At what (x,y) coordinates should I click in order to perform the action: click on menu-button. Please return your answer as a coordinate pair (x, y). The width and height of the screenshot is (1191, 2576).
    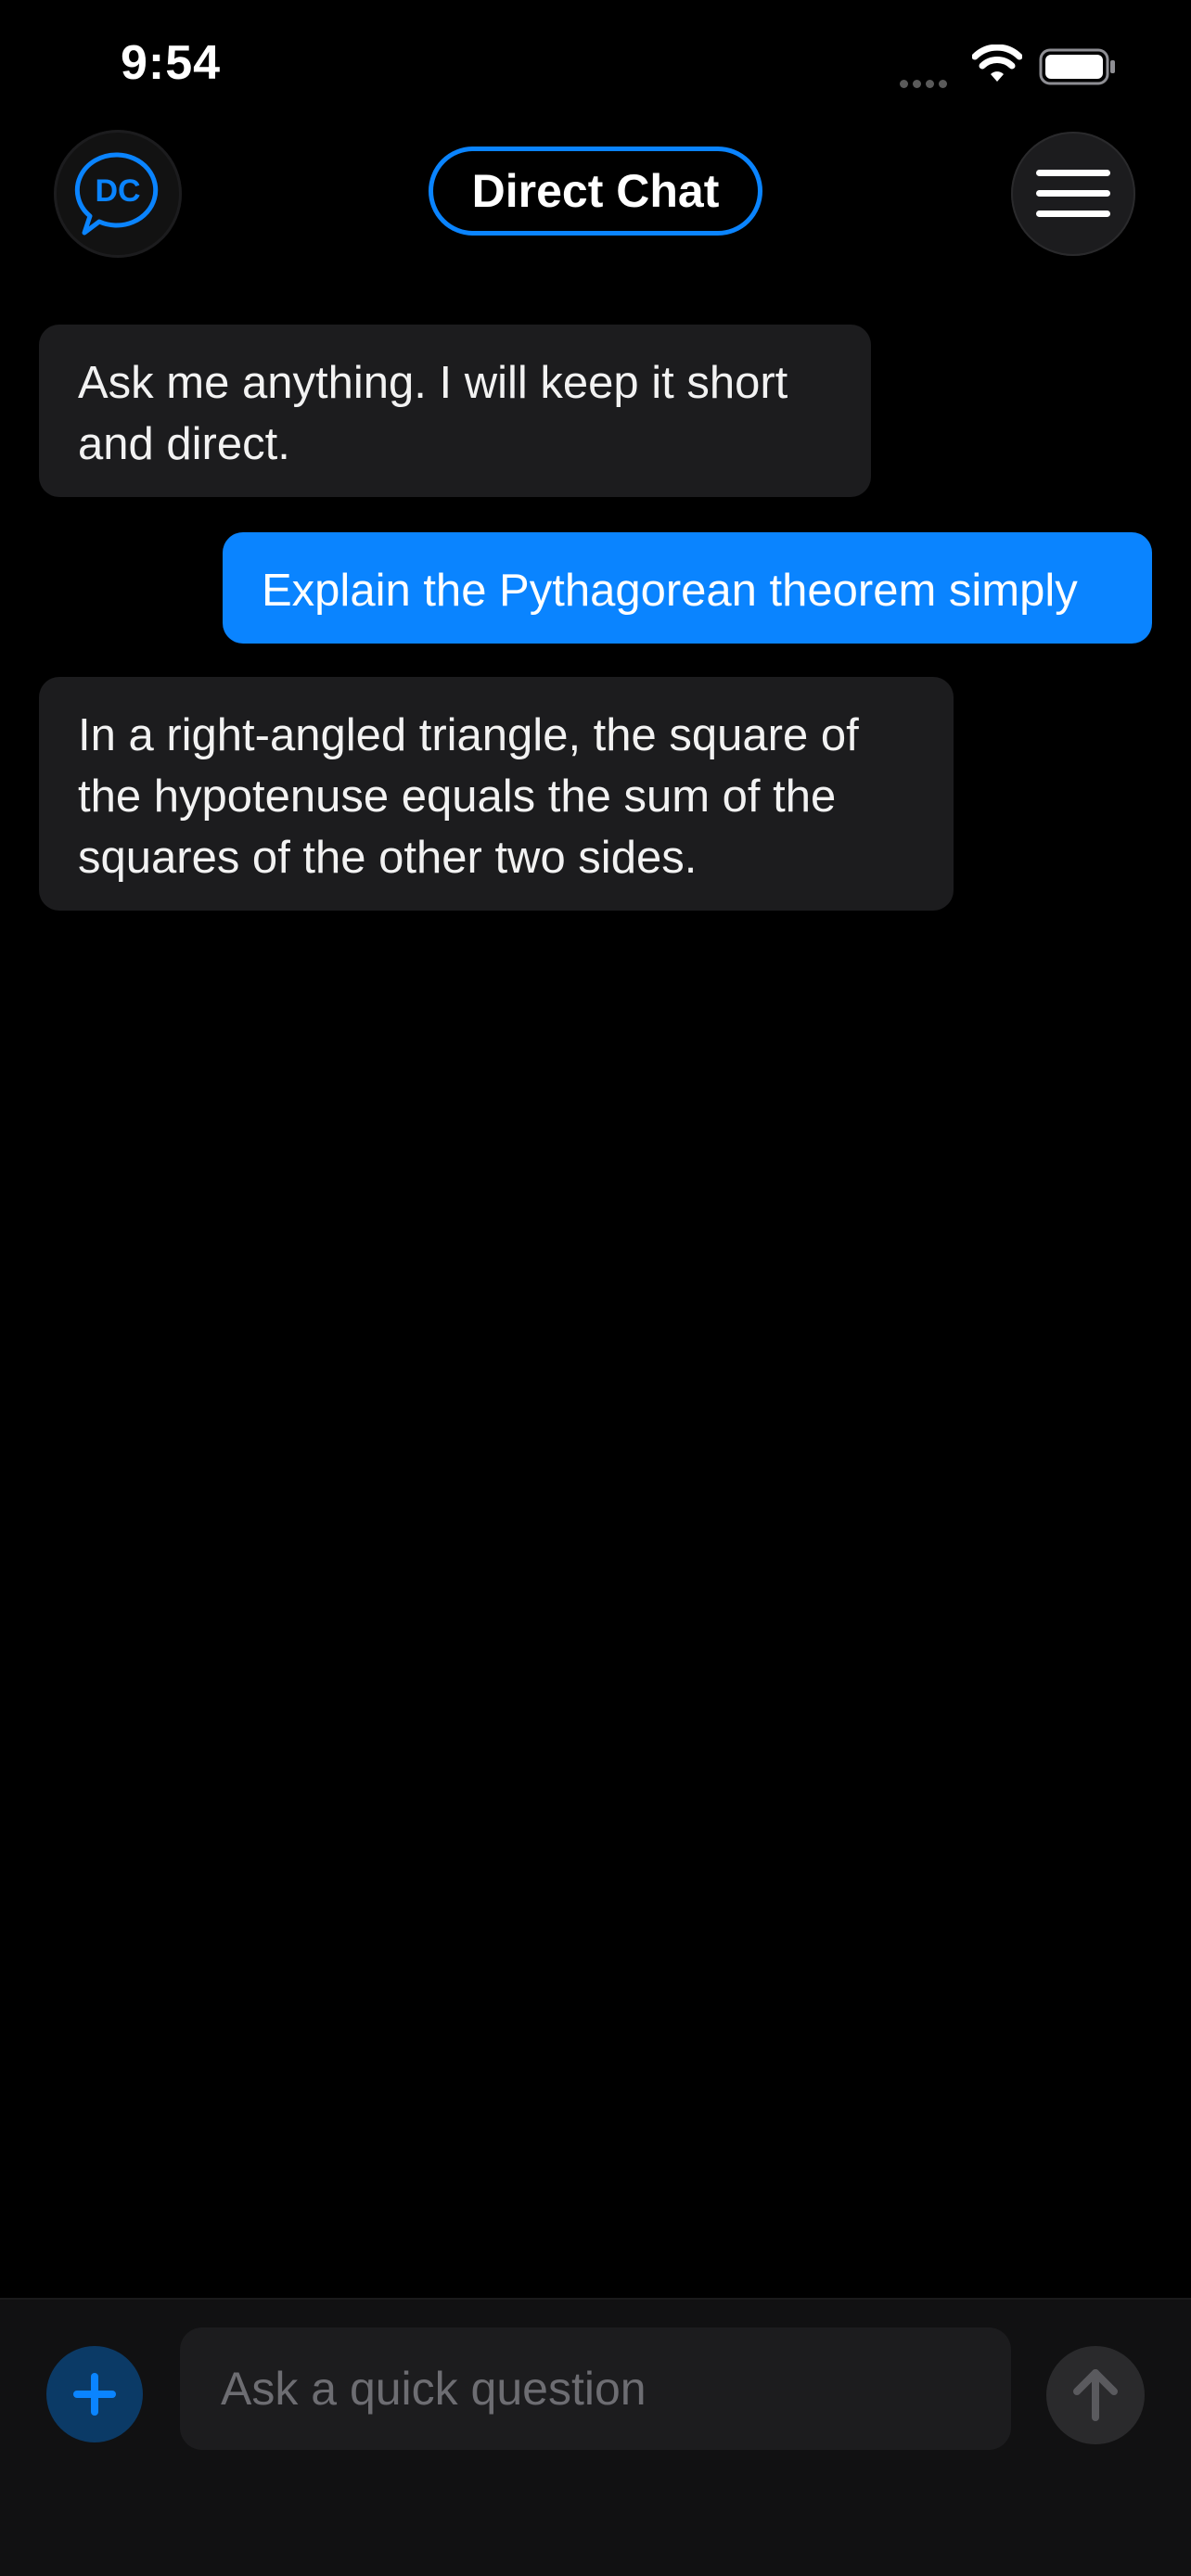
    Looking at the image, I should click on (1073, 194).